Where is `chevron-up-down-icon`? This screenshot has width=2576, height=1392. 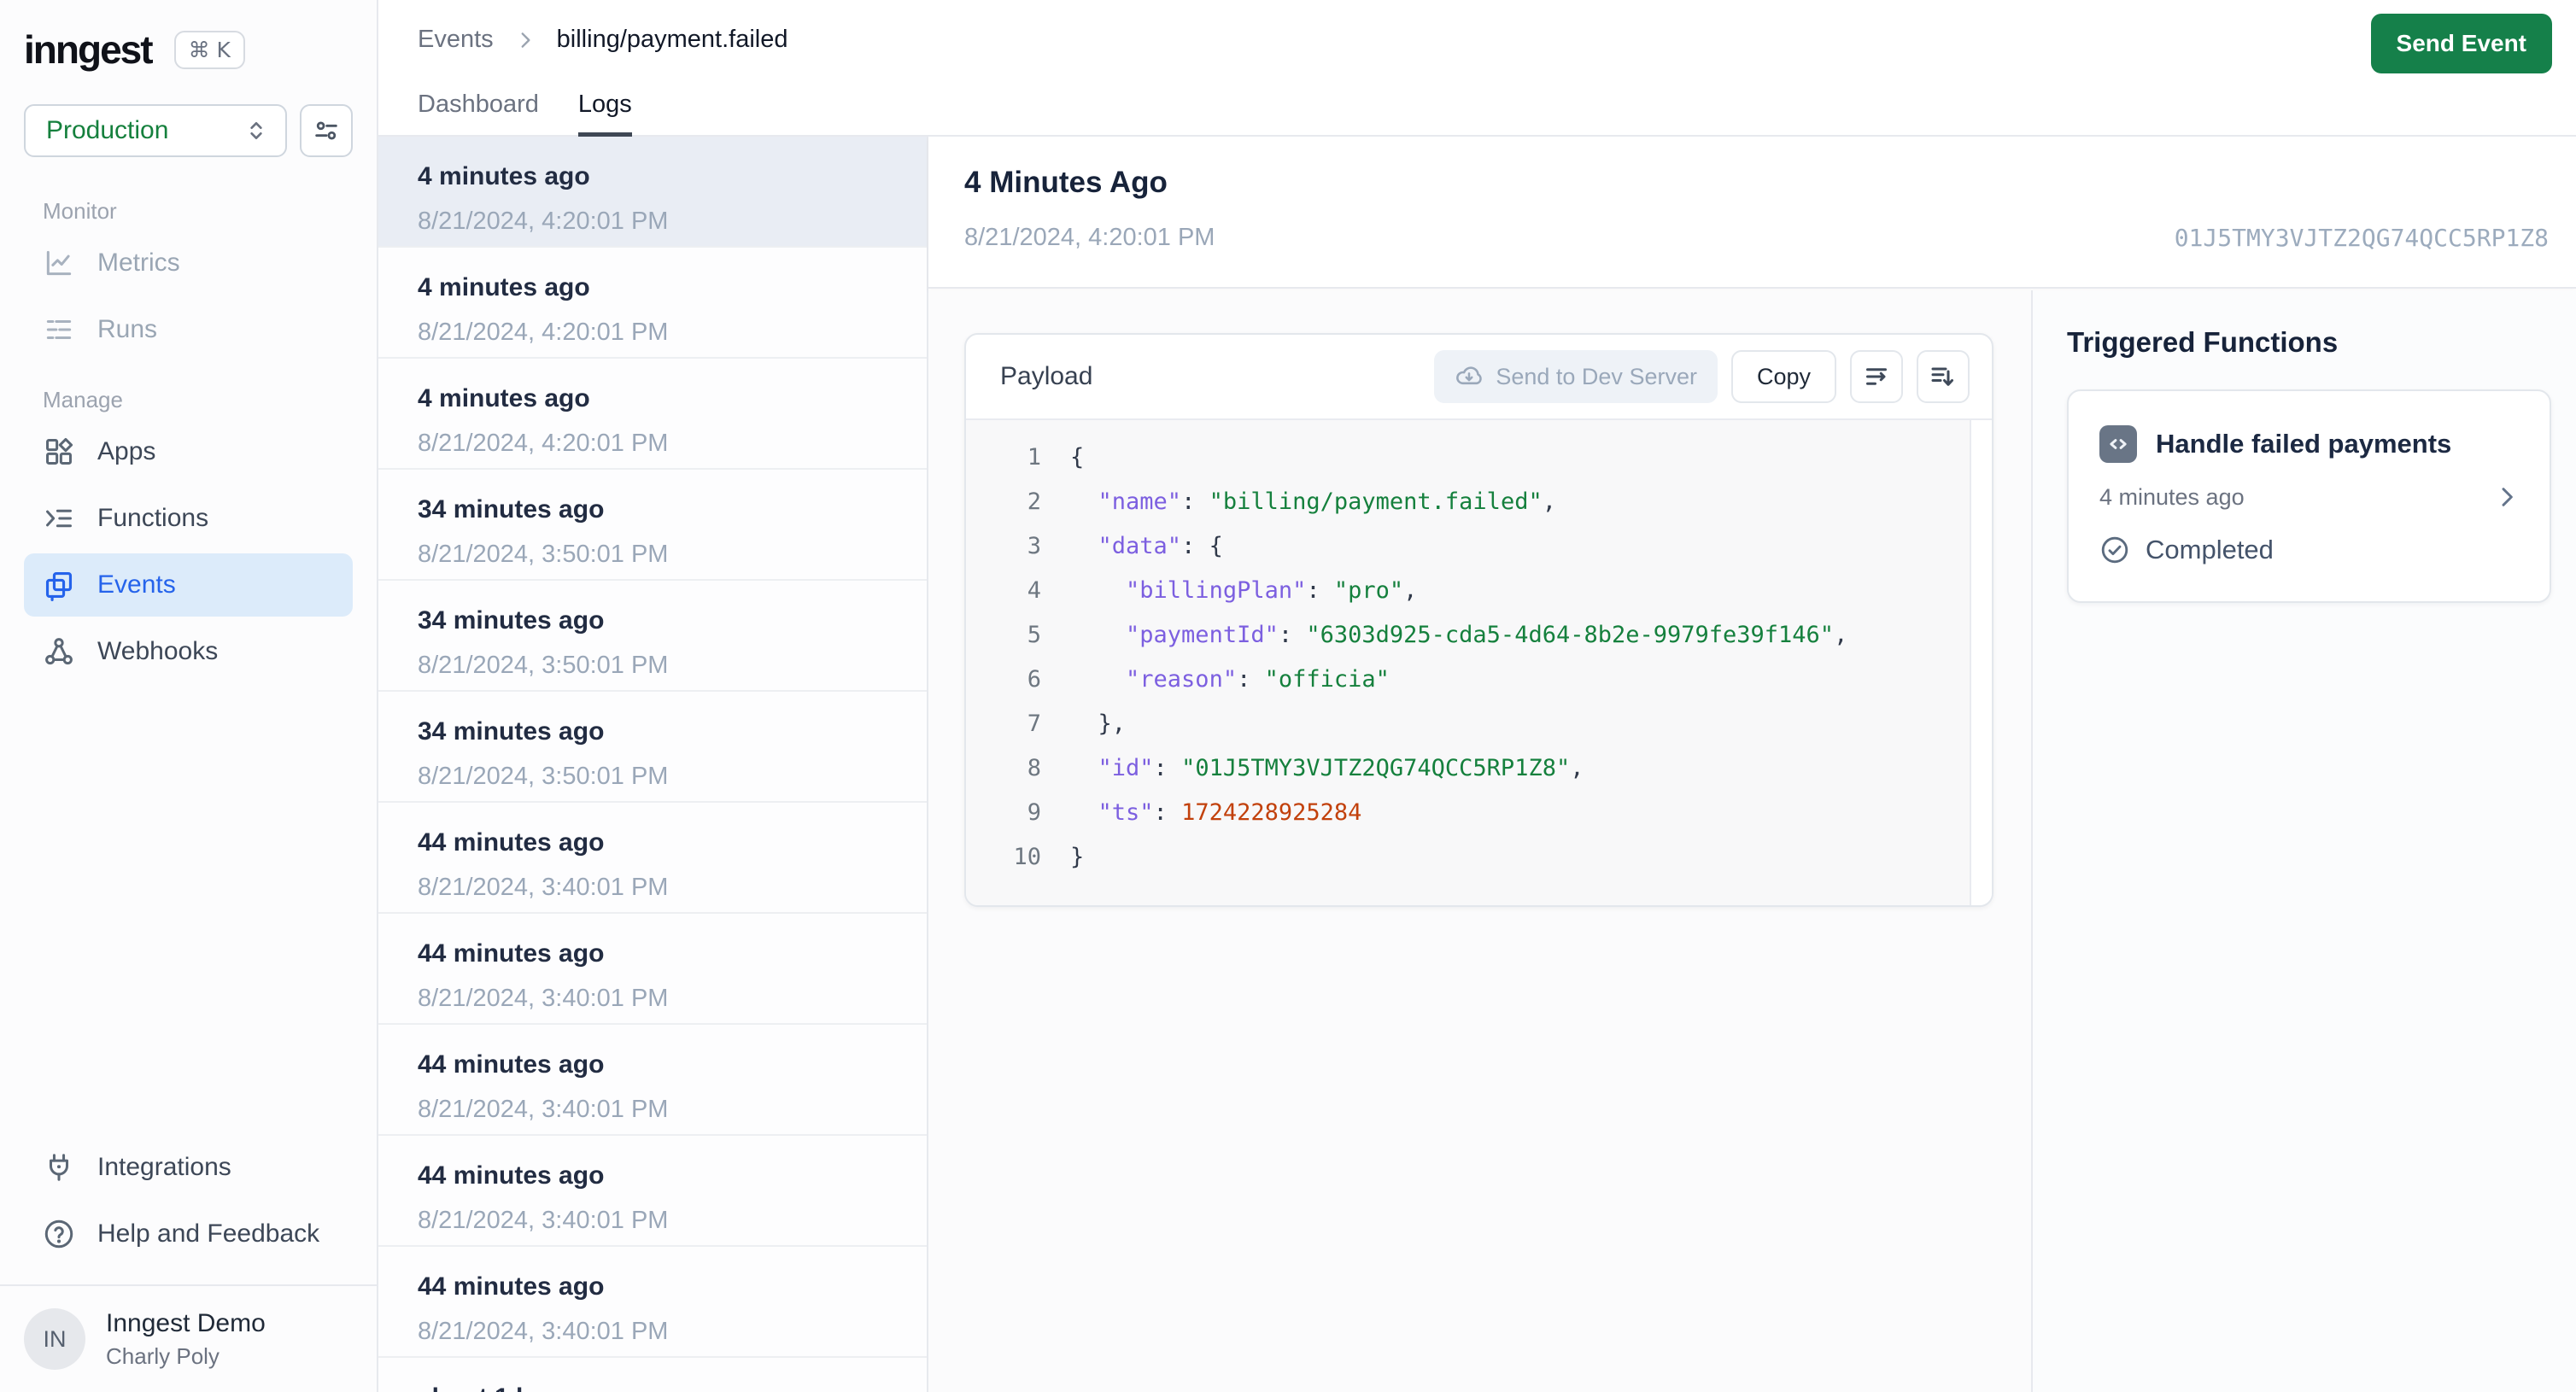 chevron-up-down-icon is located at coordinates (256, 130).